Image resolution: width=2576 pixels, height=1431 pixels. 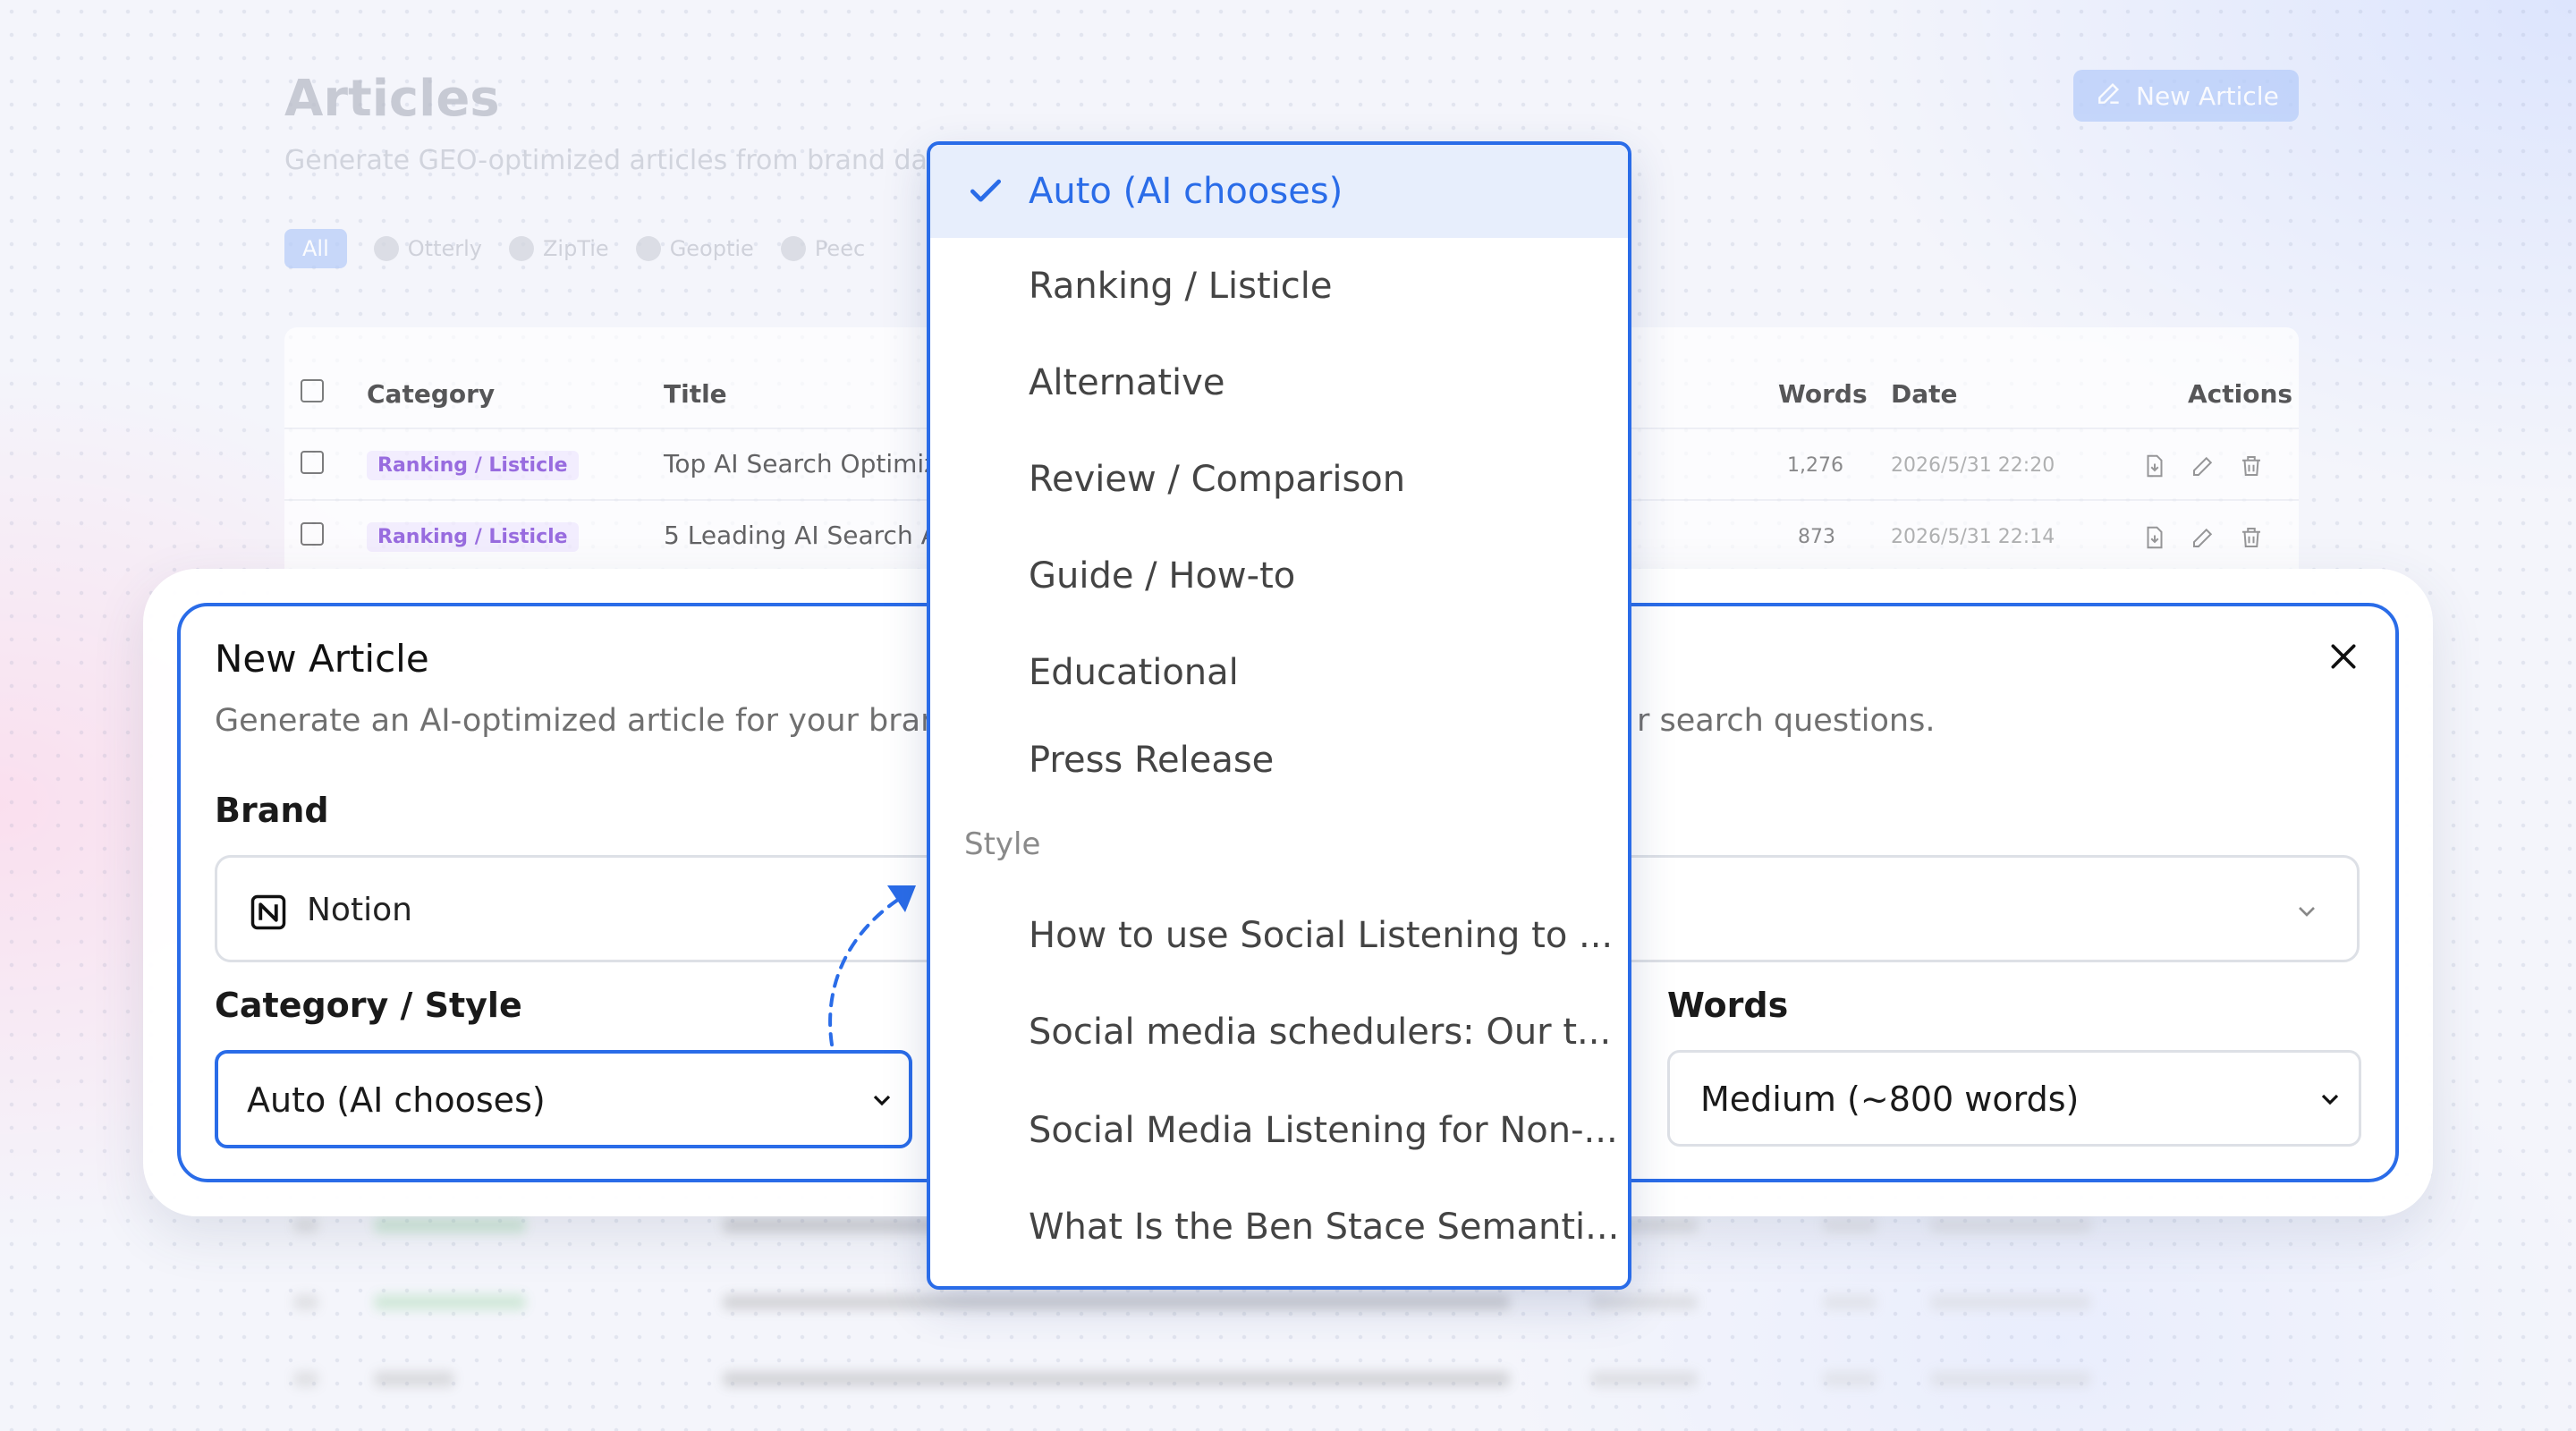 I want to click on dropdown-option: Educational, so click(x=1279, y=673).